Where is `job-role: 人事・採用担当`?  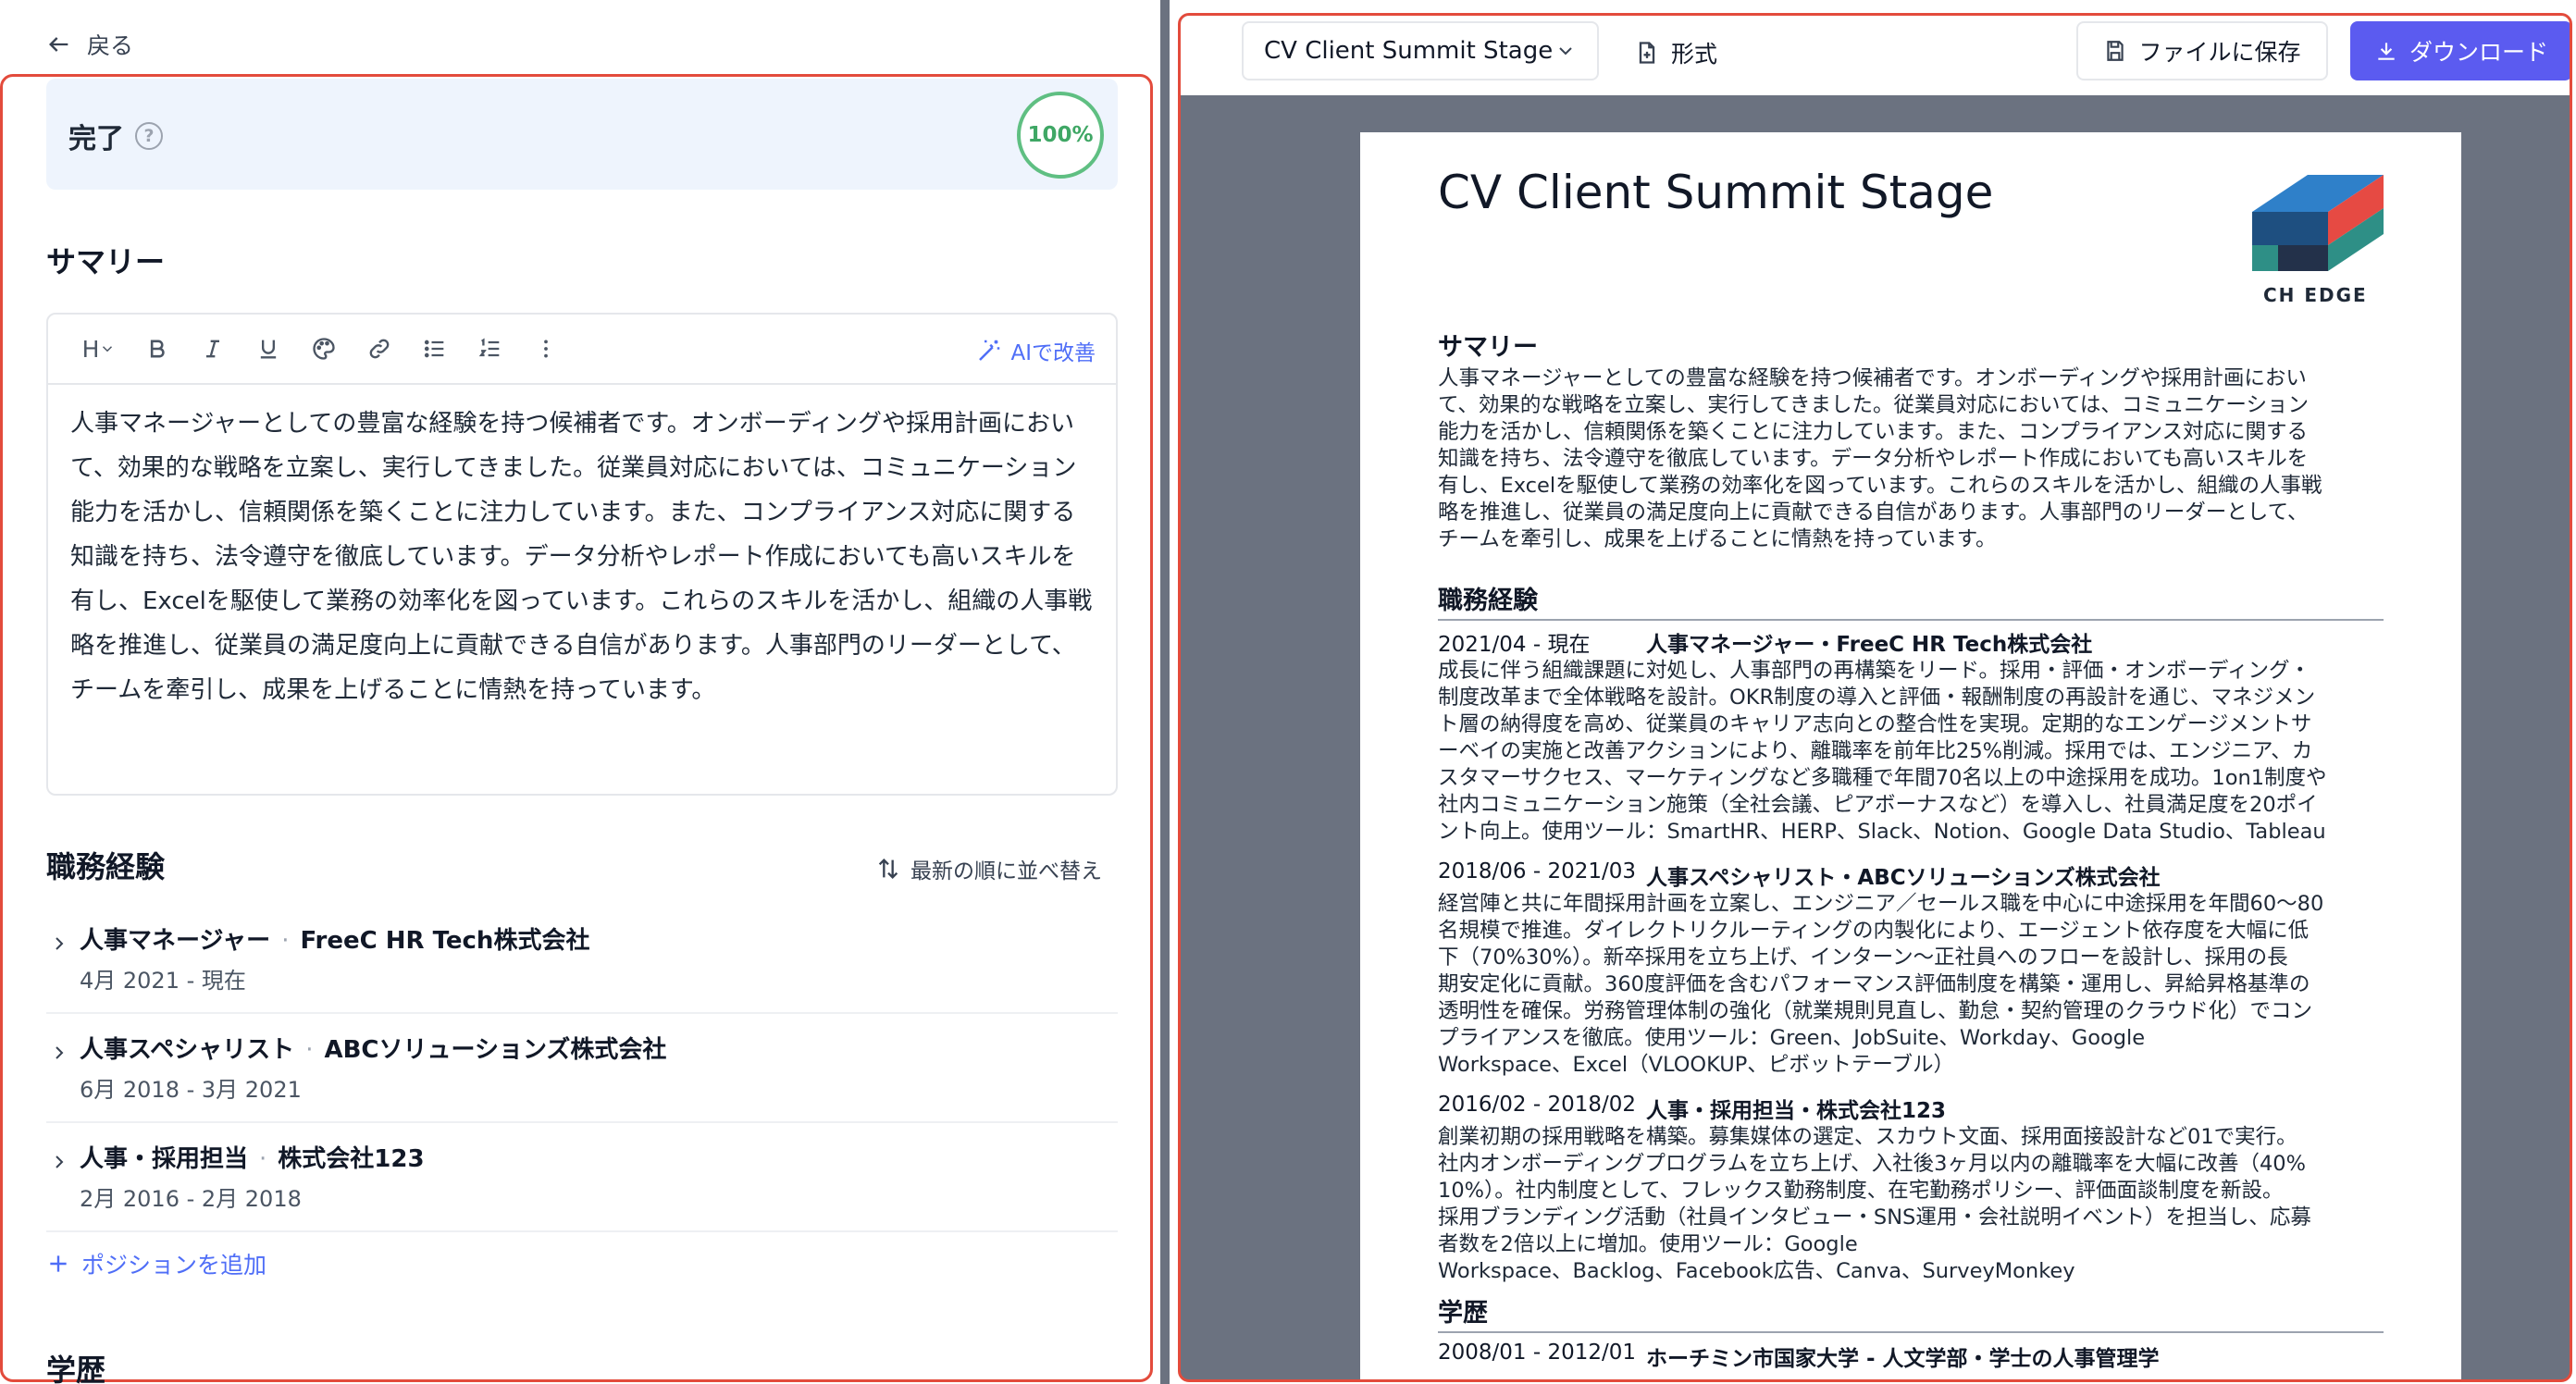
job-role: 人事・採用担当 is located at coordinates (165, 1159).